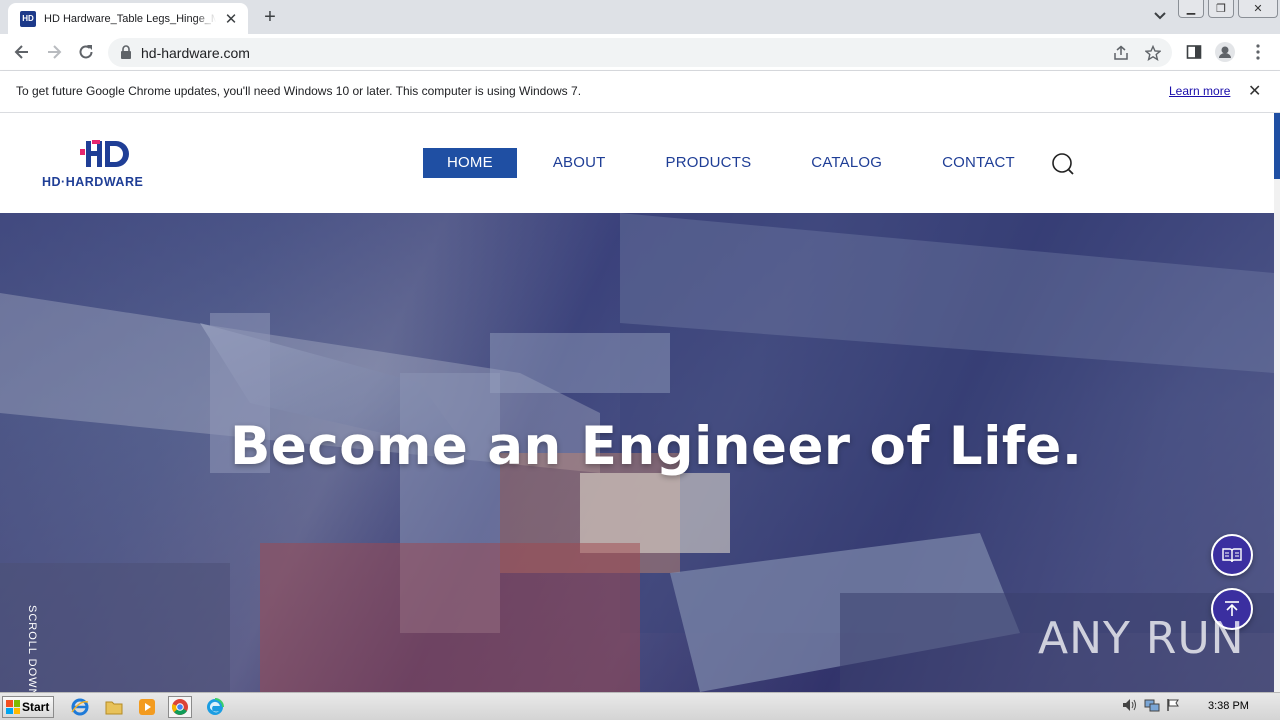  I want to click on file-explorer-icon, so click(114, 707).